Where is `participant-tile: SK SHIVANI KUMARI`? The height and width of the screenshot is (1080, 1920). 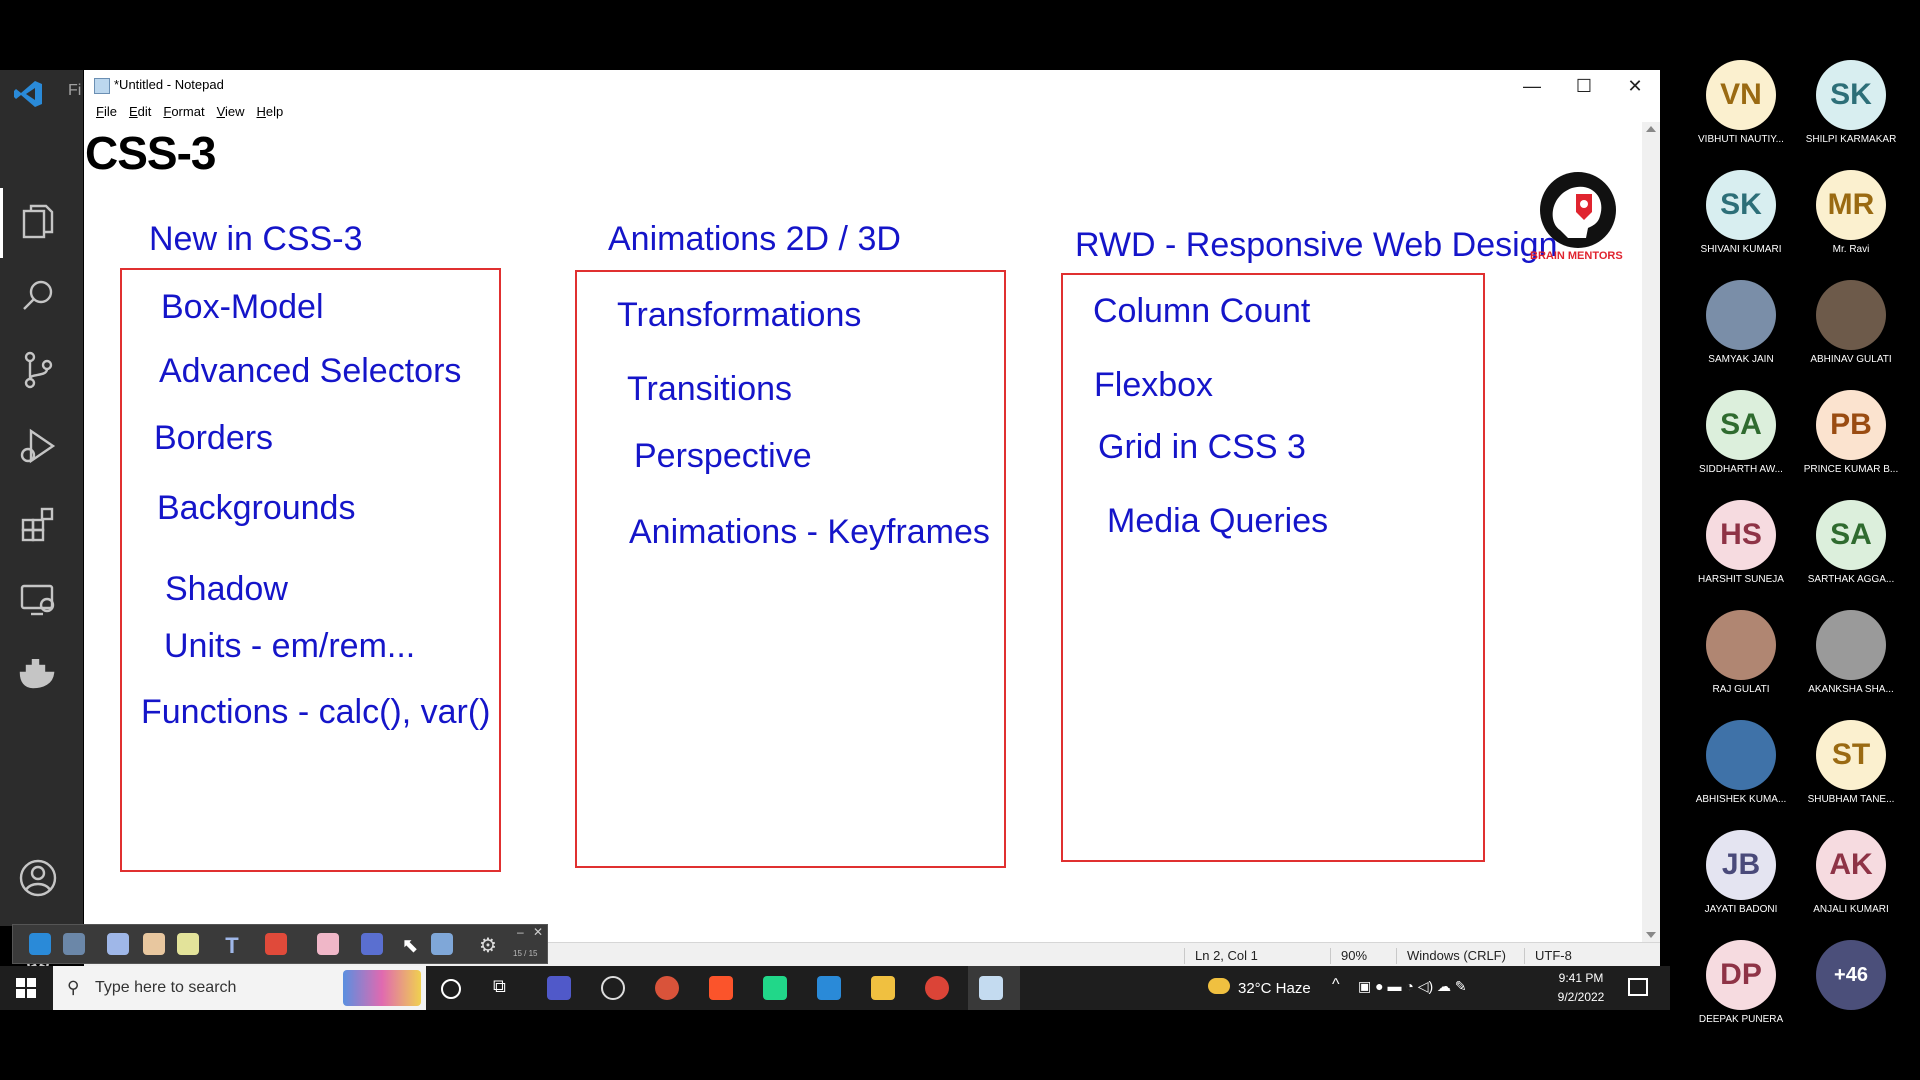 participant-tile: SK SHIVANI KUMARI is located at coordinates (1741, 212).